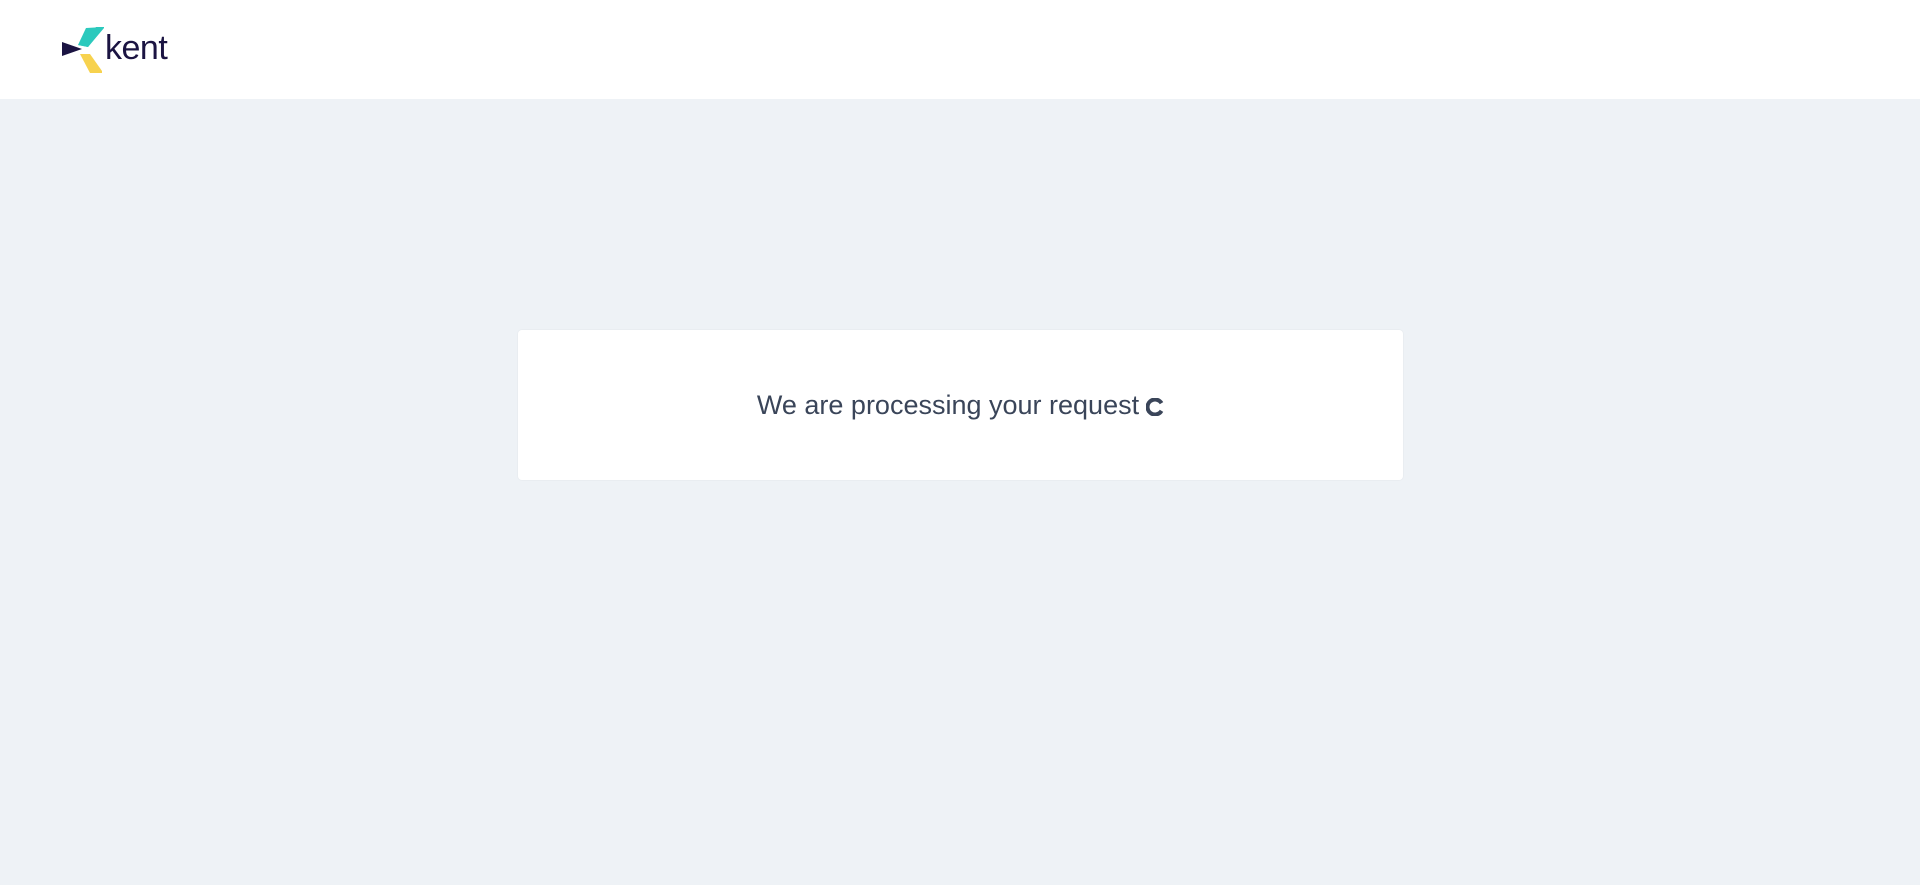 This screenshot has width=1920, height=885. I want to click on app-header: kent, so click(960, 49).